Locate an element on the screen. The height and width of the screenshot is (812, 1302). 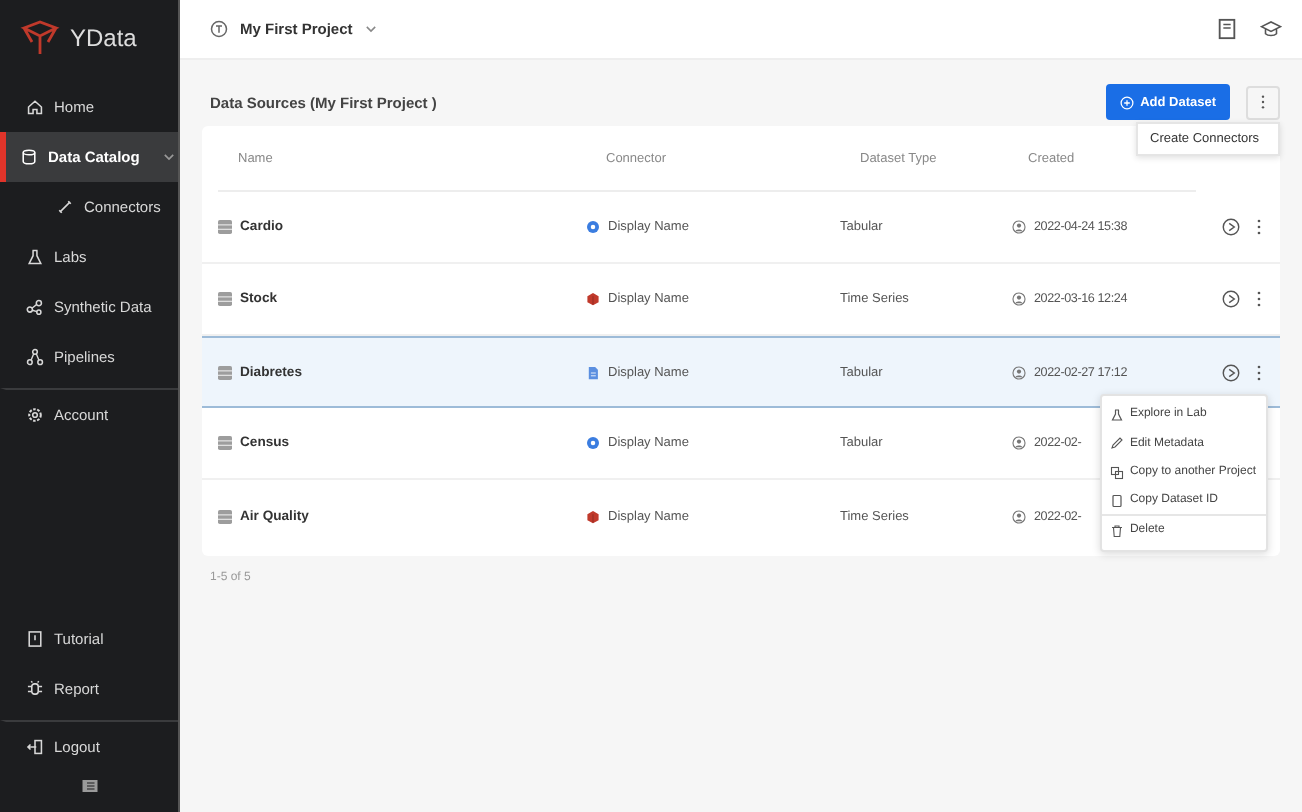
pipeline-icon is located at coordinates (35, 357).